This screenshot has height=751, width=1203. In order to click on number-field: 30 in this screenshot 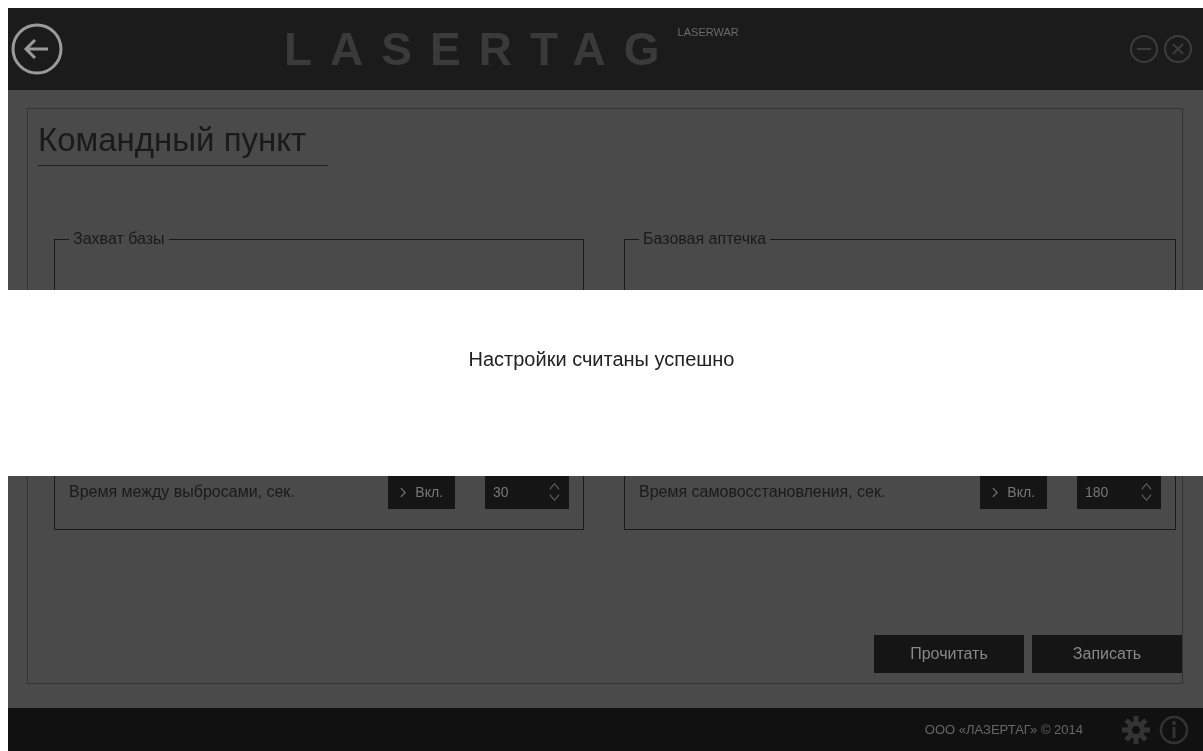, I will do `click(527, 492)`.